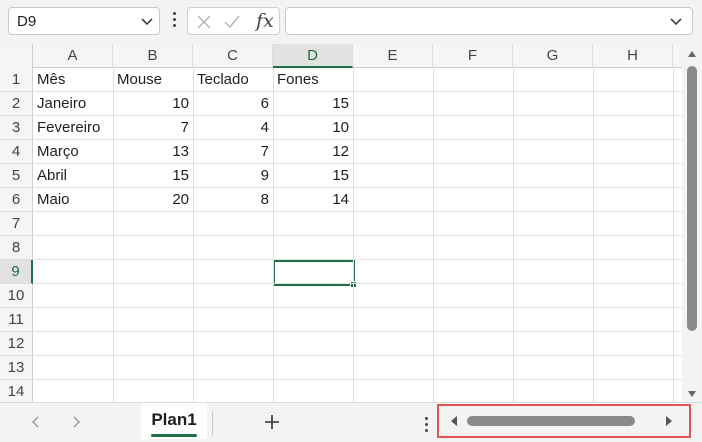  I want to click on vertical-scrollbar, so click(692, 223).